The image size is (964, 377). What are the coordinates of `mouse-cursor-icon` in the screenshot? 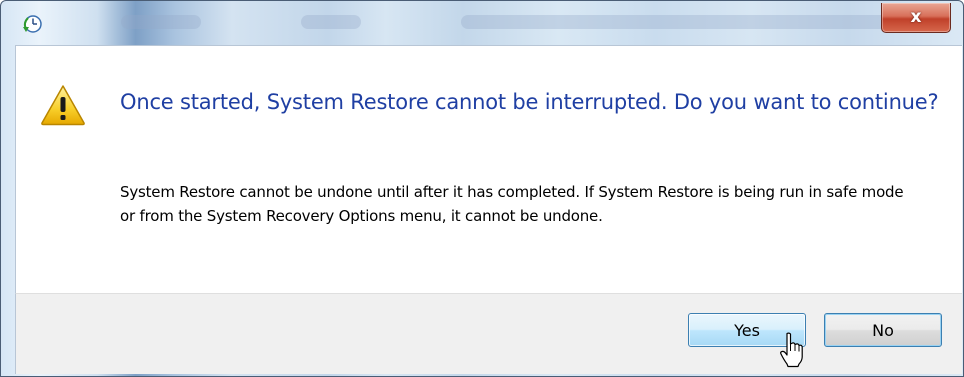 It's located at (791, 350).